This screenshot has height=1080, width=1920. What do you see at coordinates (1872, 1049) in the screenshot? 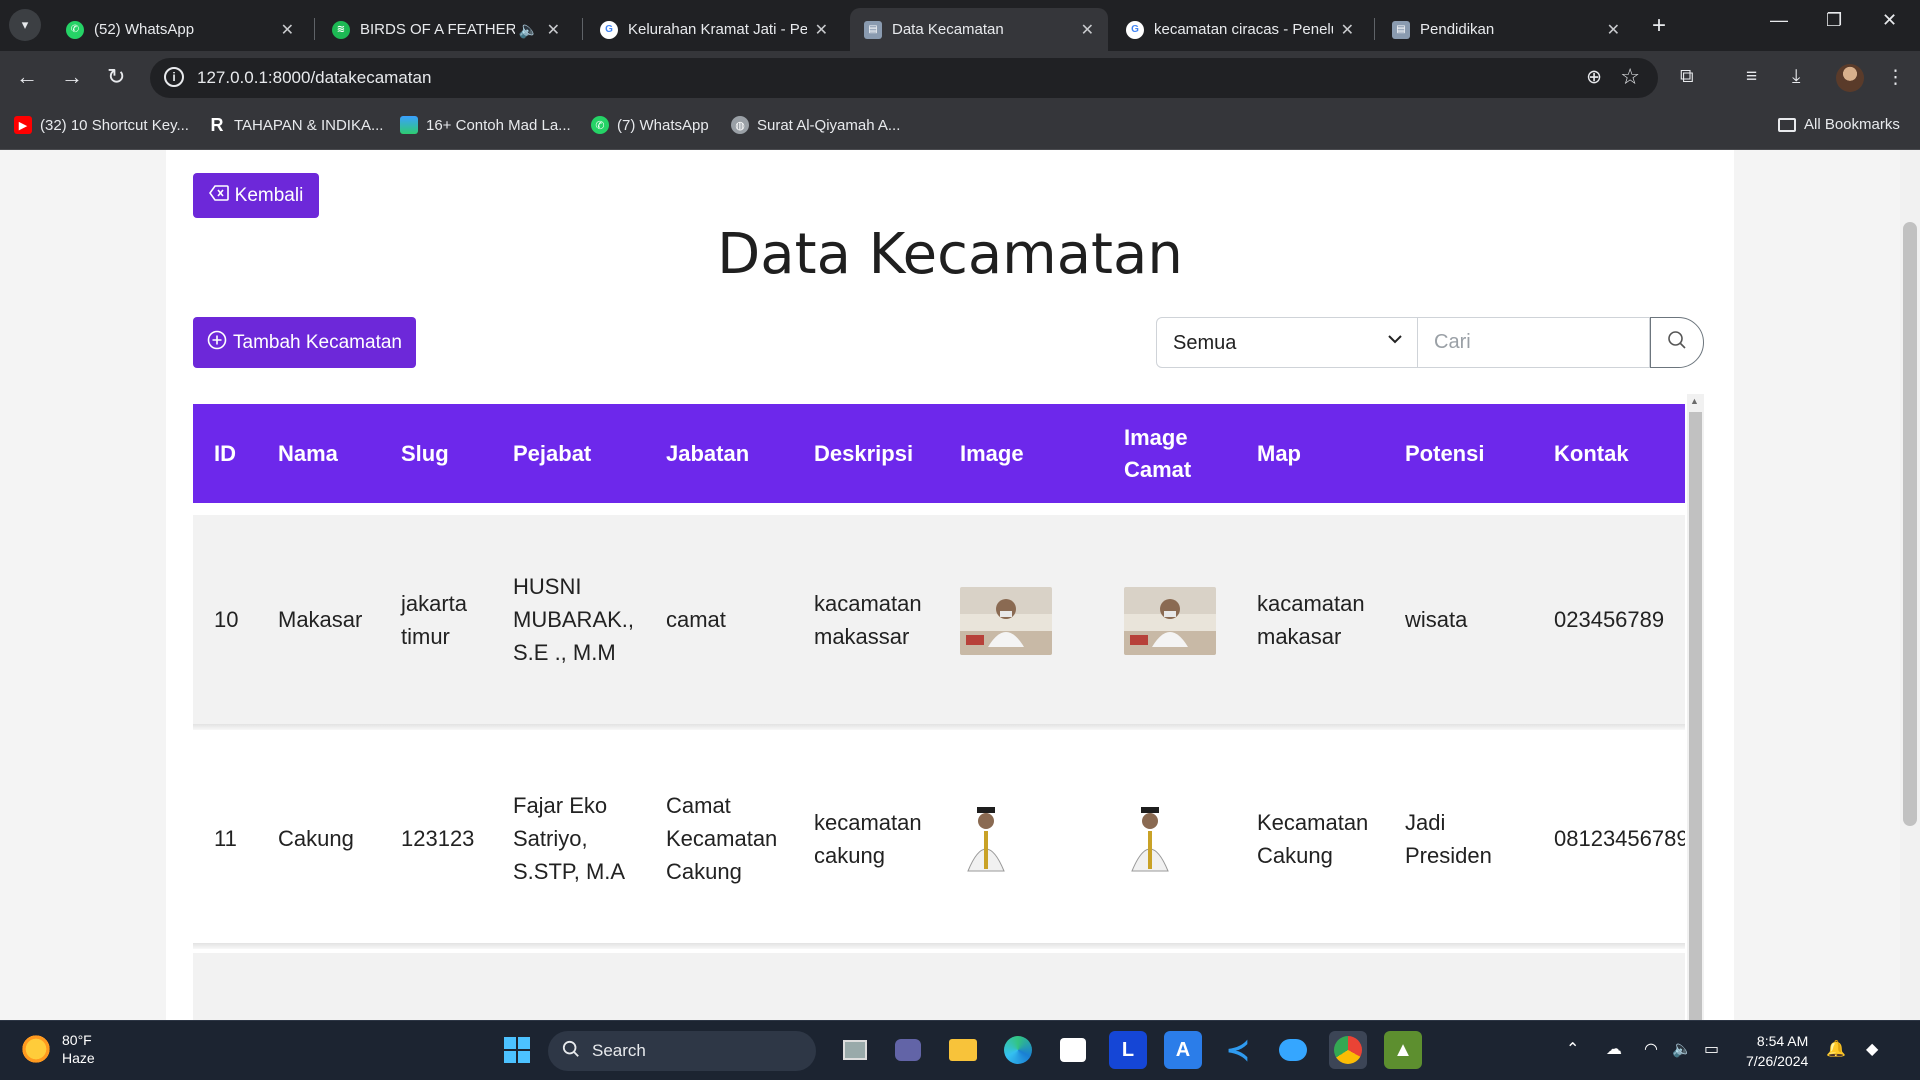
I see `copilot-icon: ◆` at bounding box center [1872, 1049].